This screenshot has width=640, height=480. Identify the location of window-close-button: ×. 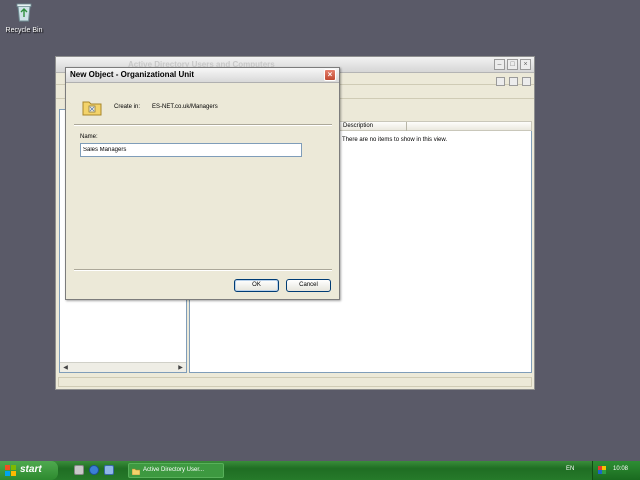
(525, 64).